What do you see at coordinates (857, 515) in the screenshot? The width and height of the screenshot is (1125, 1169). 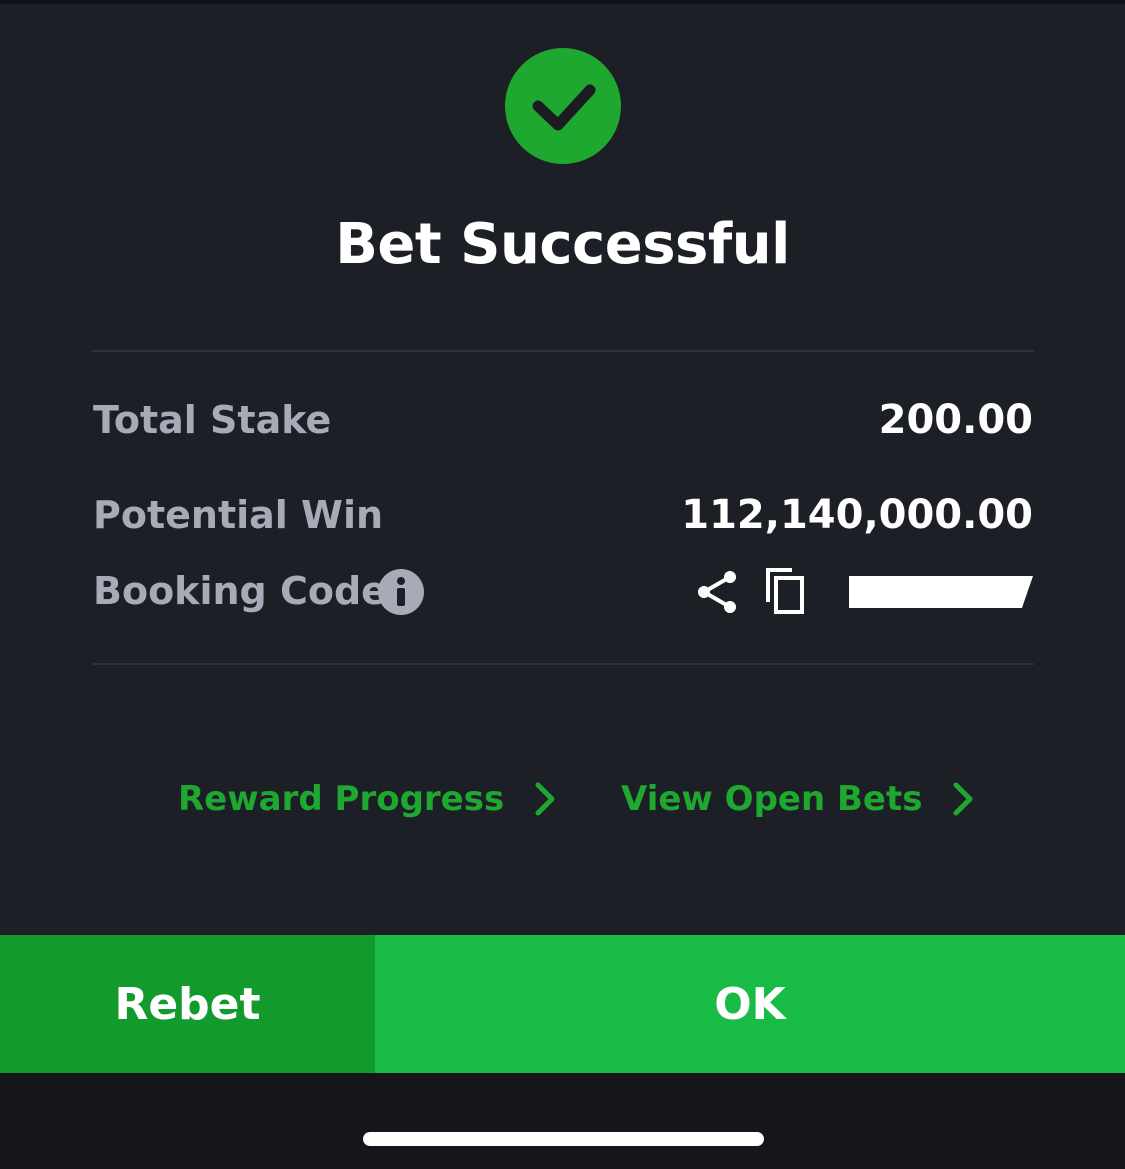 I see `potential-win-value: 112,140,000.00` at bounding box center [857, 515].